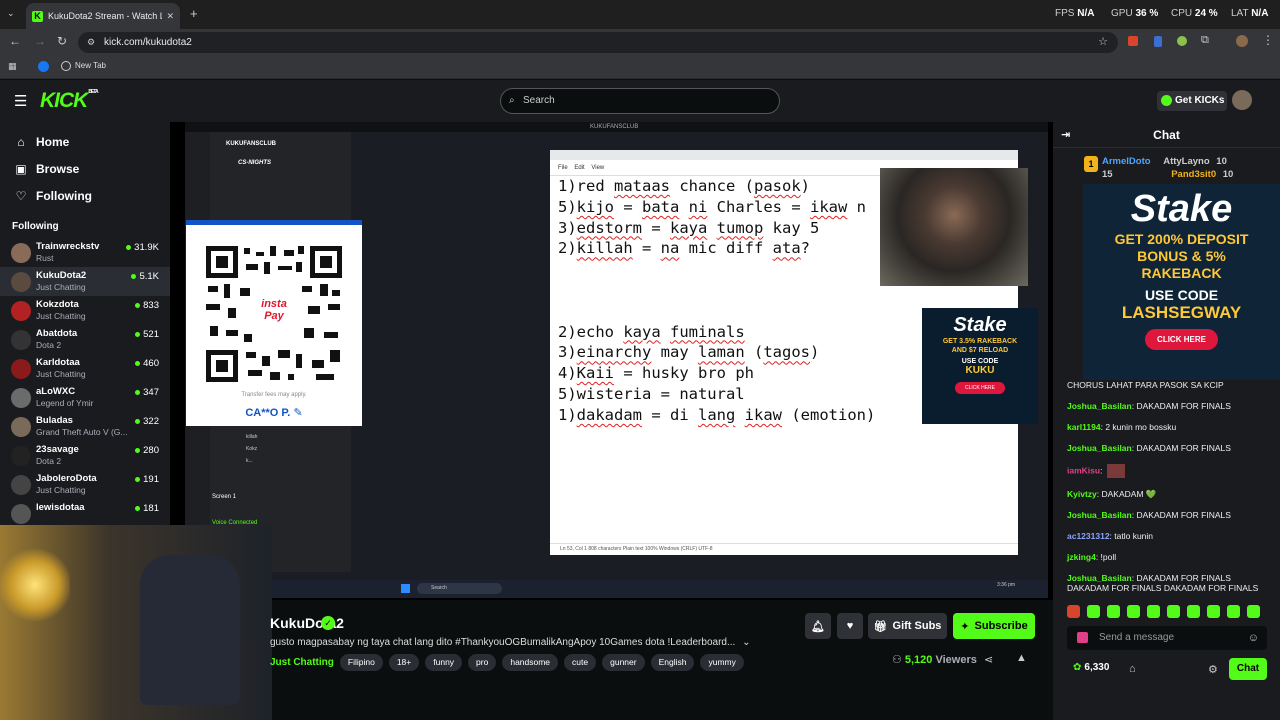 The height and width of the screenshot is (720, 1280). Describe the element at coordinates (85, 195) in the screenshot. I see `nav-following: ♡ Following` at that location.